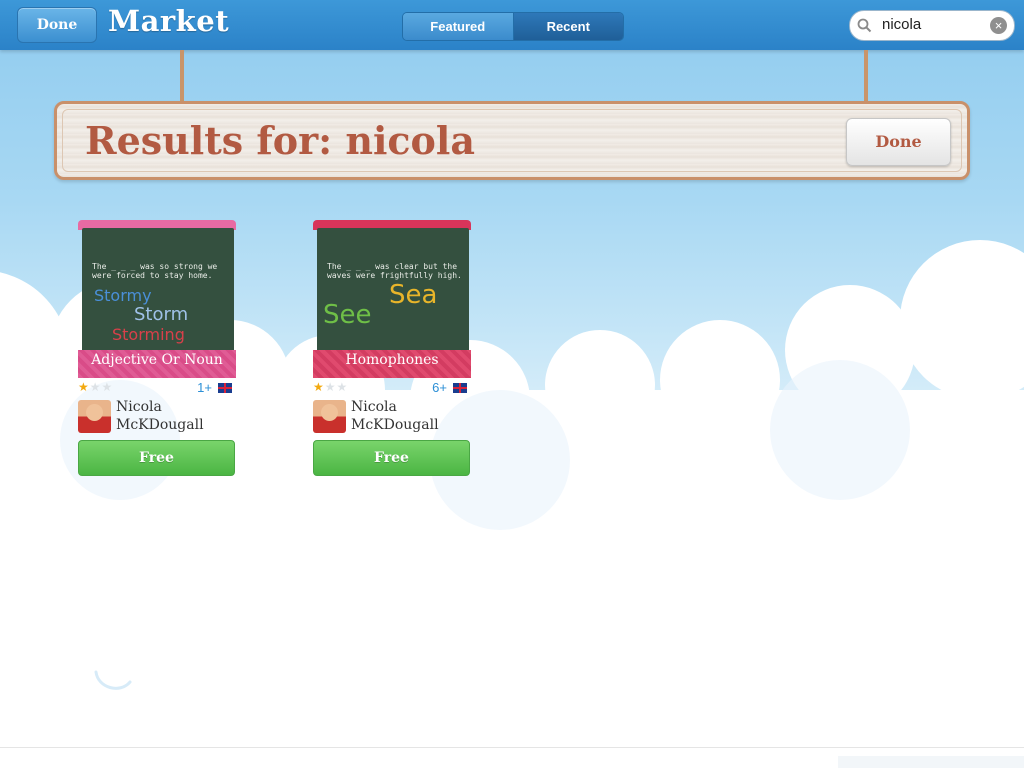  I want to click on chalk-word: See, so click(347, 315).